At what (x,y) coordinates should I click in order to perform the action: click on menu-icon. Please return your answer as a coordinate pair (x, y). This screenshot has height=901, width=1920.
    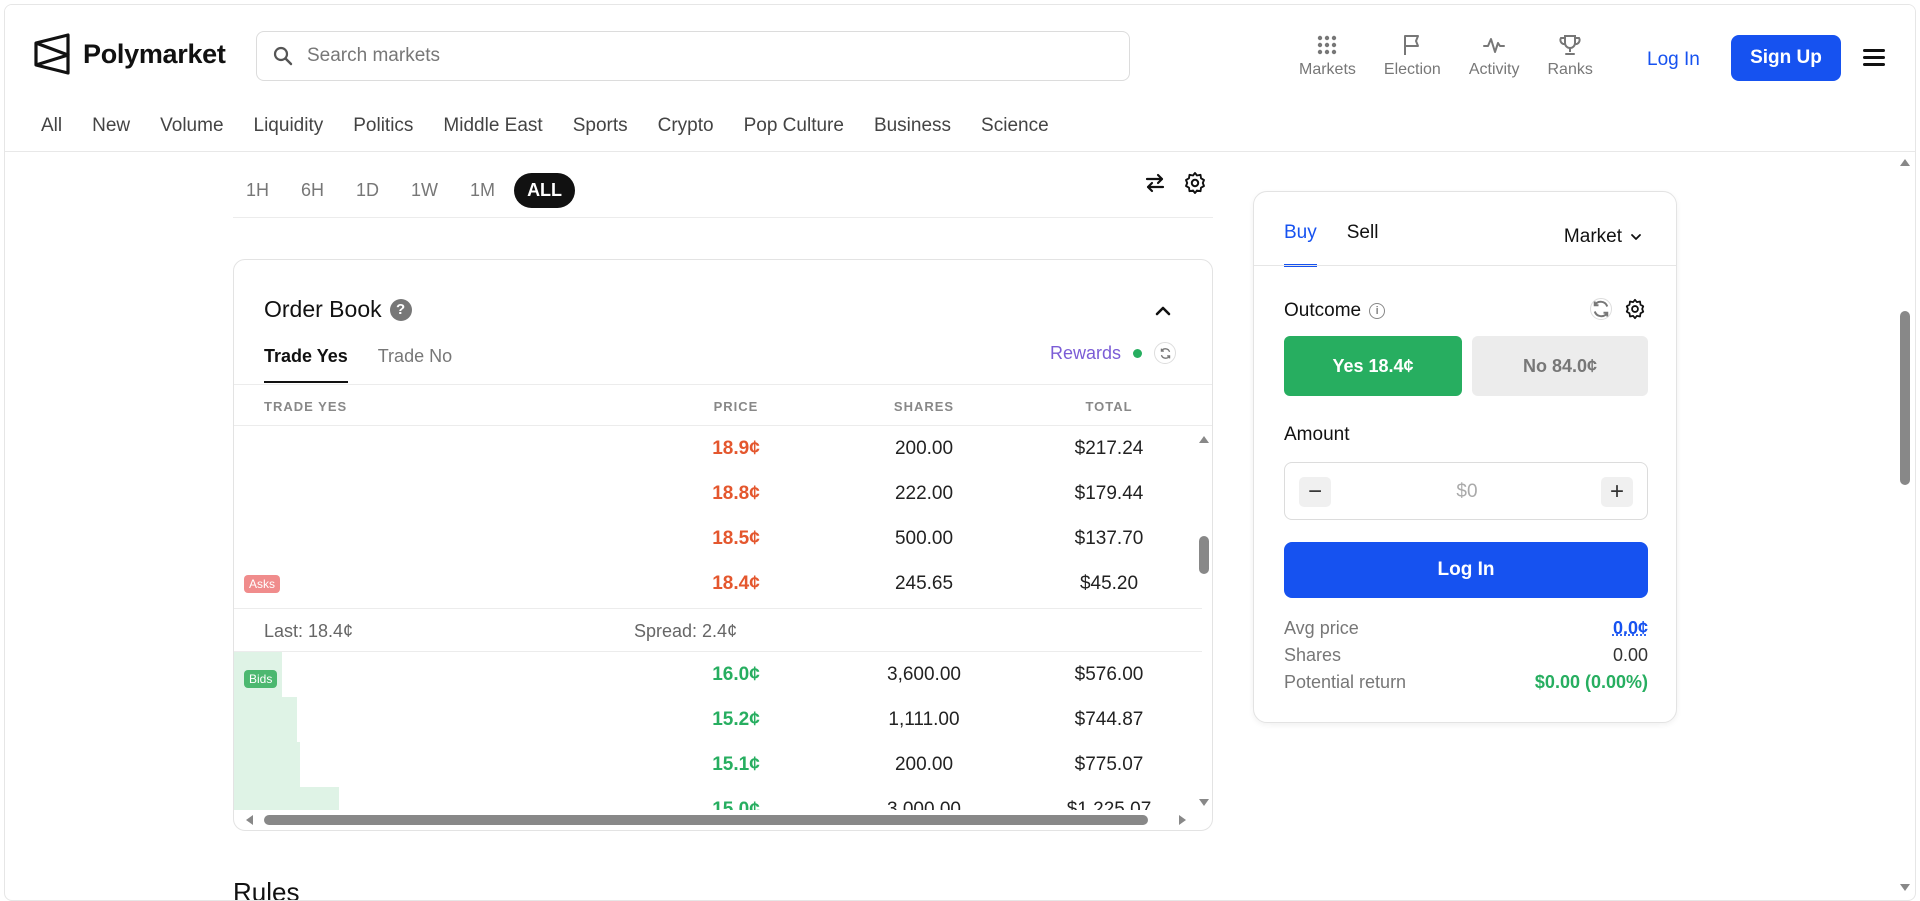
    Looking at the image, I should click on (1874, 58).